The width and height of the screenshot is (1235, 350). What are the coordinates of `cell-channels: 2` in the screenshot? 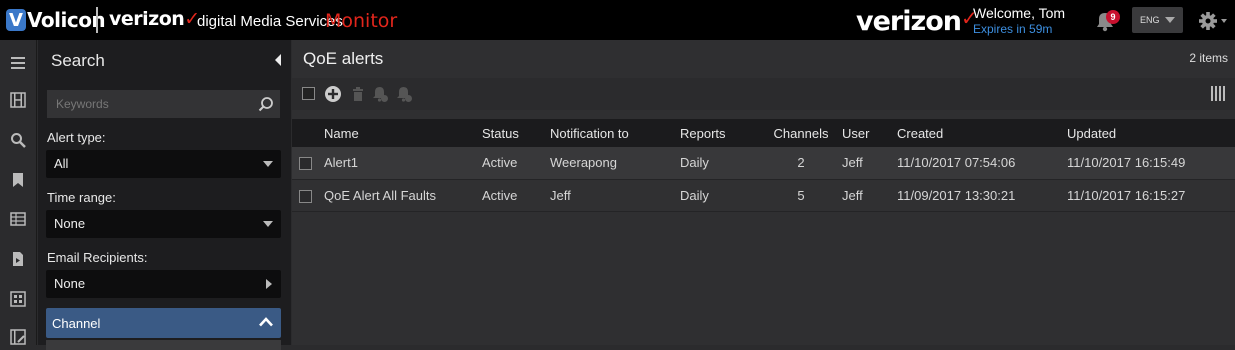 It's located at (801, 163).